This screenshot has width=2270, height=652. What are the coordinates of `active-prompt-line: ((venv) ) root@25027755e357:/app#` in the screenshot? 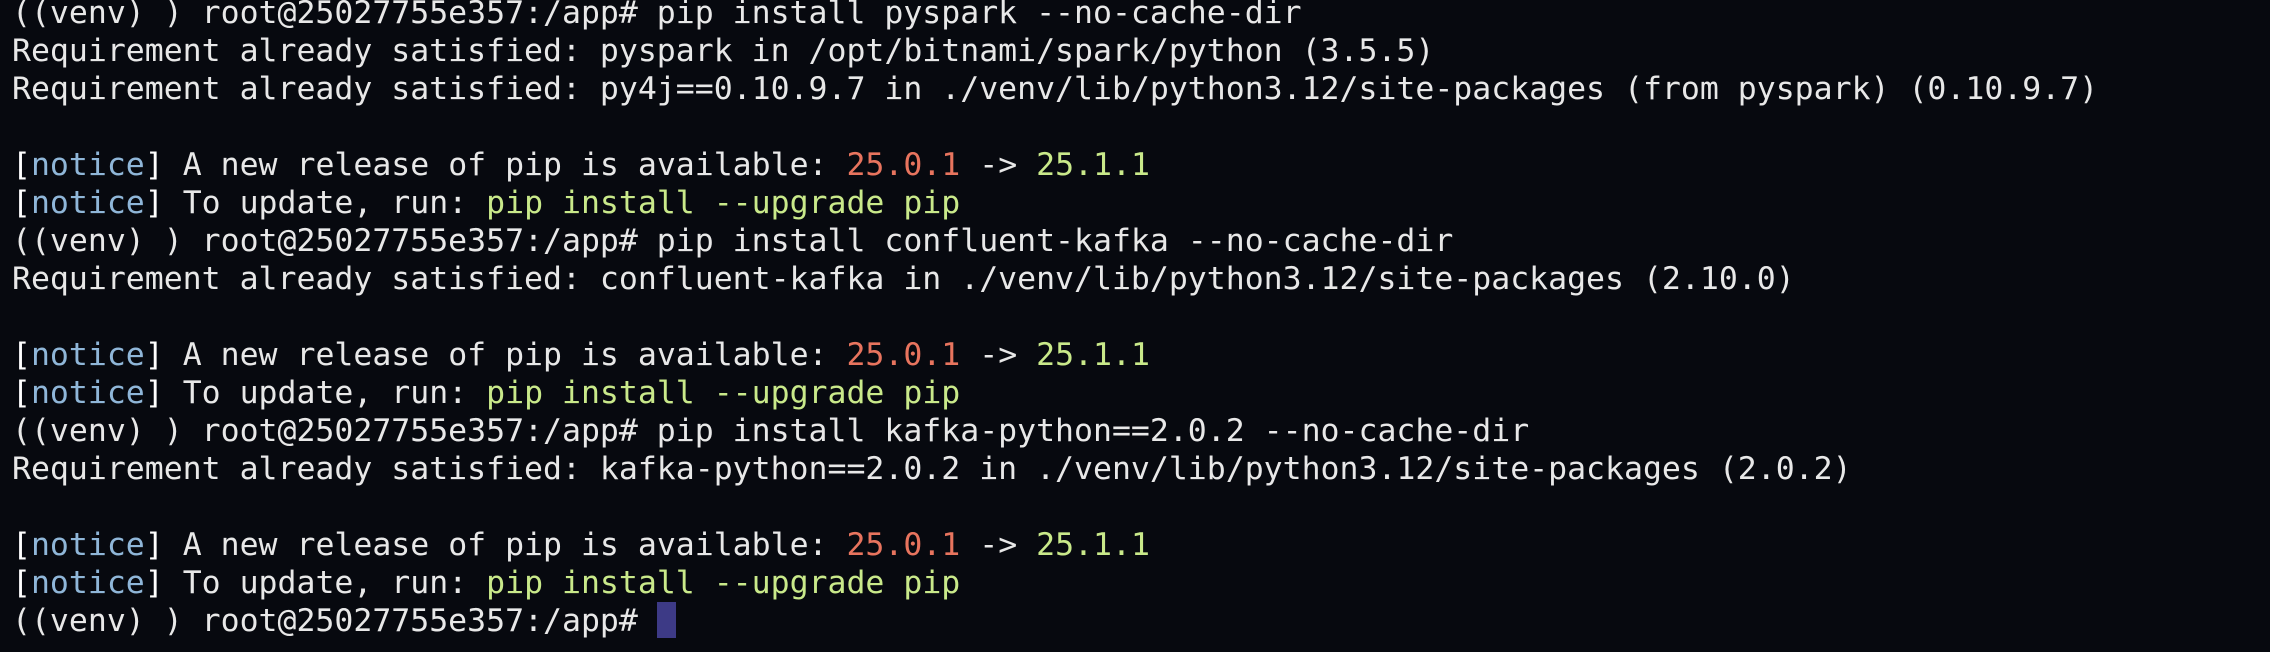 It's located at (1137, 621).